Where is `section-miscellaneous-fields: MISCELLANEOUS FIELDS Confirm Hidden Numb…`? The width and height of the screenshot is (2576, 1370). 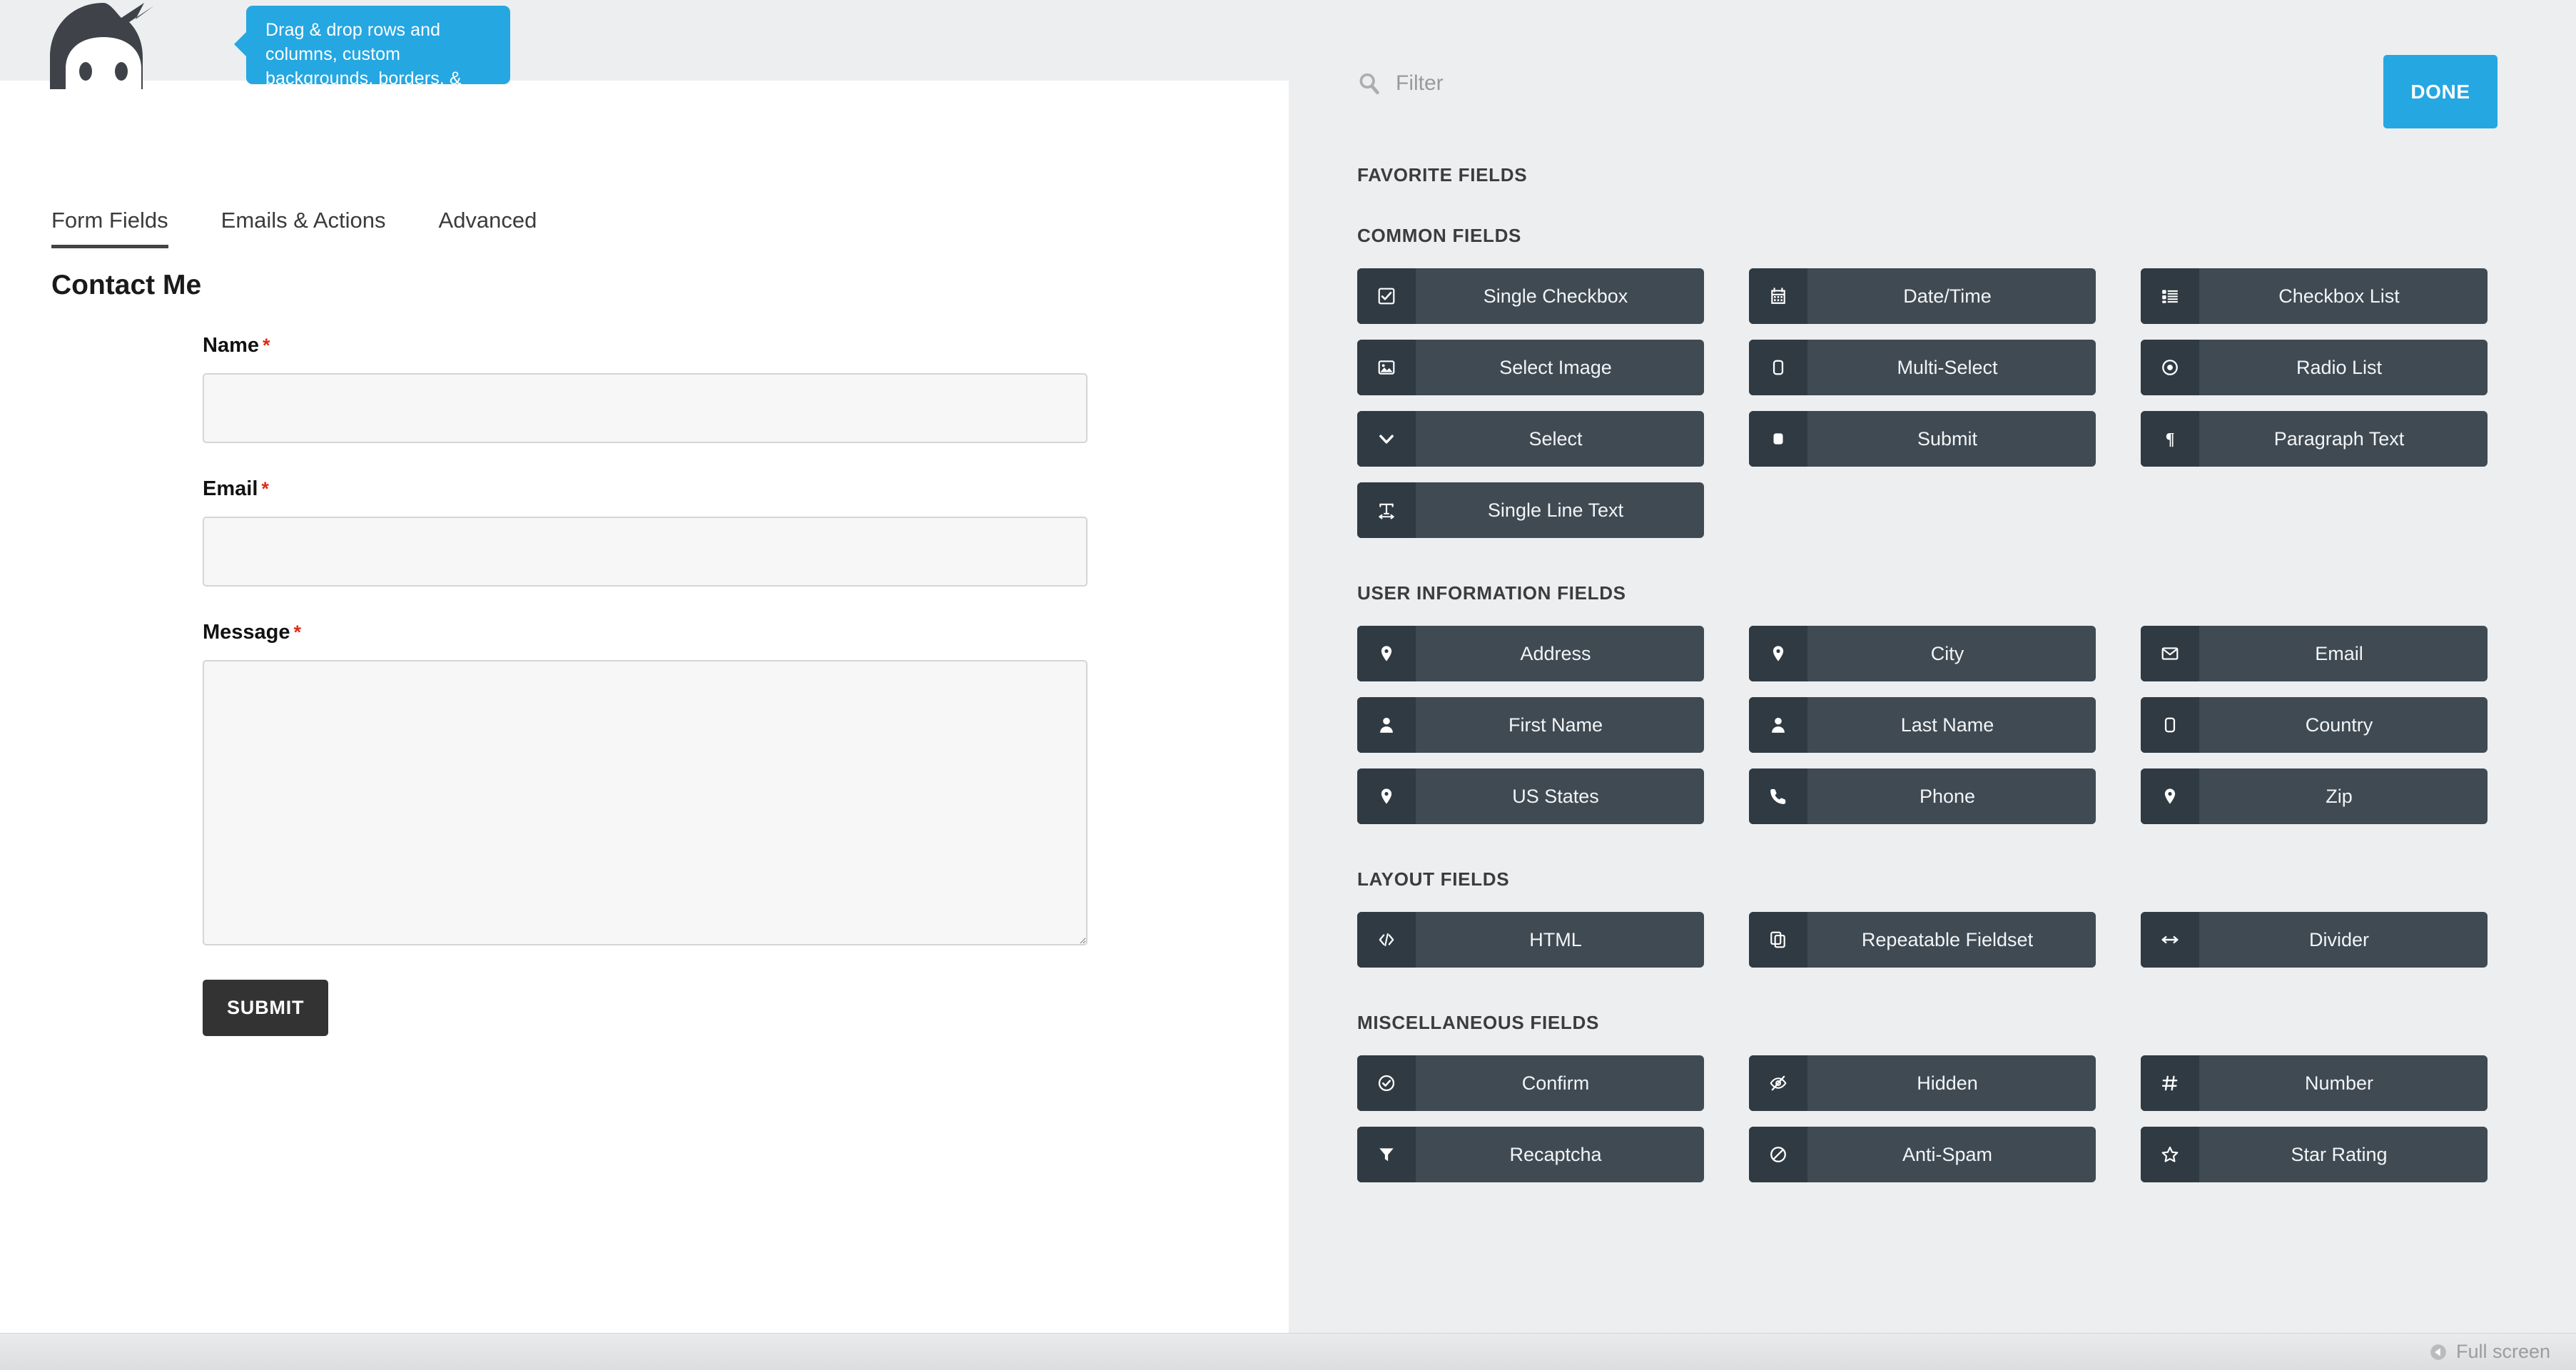
section-miscellaneous-fields: MISCELLANEOUS FIELDS Confirm Hidden Numb… is located at coordinates (1932, 1097).